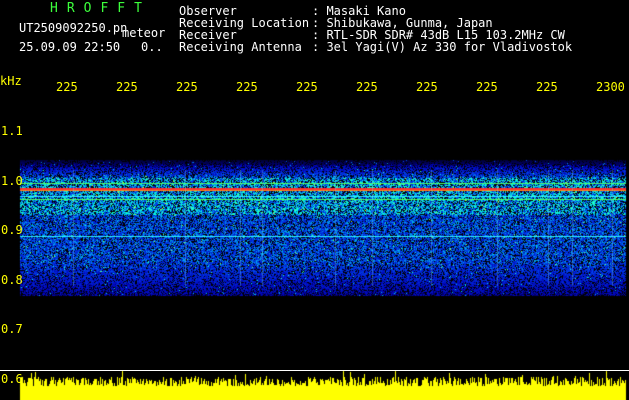  I want to click on file-type-label: meteor, so click(144, 33).